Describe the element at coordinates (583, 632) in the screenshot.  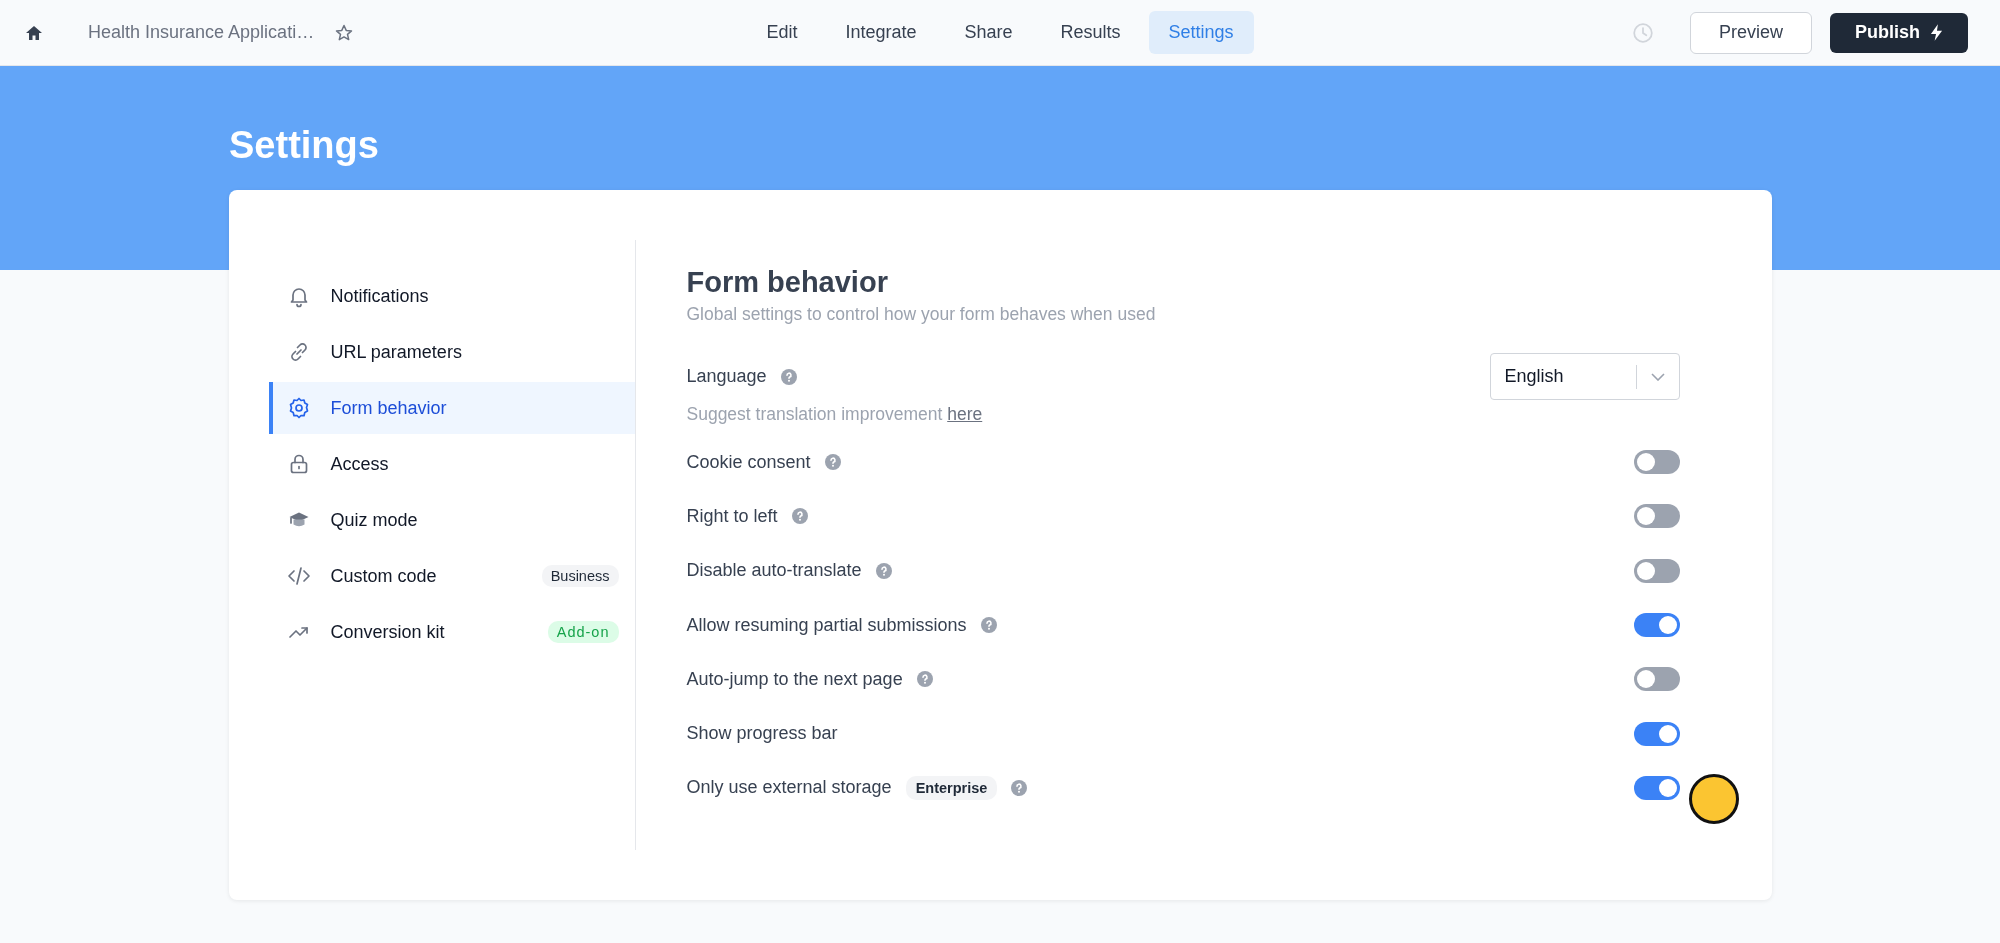
I see `add-on-badge: Add-on` at that location.